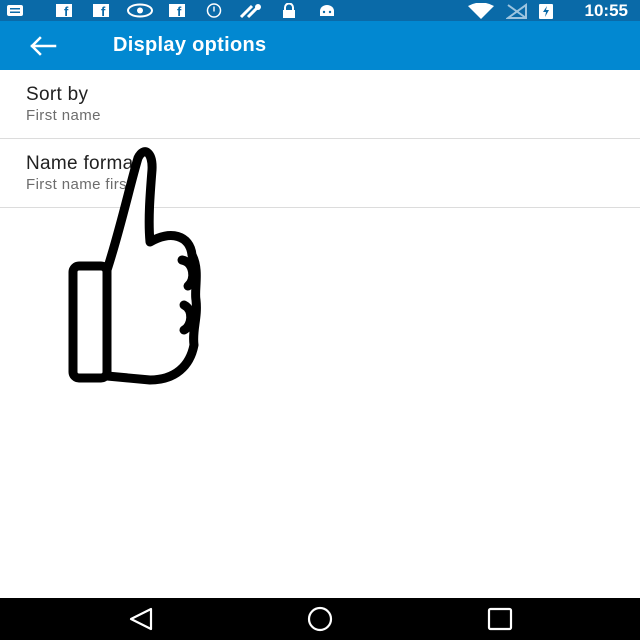  Describe the element at coordinates (57, 94) in the screenshot. I see `preference-title: Sort by` at that location.